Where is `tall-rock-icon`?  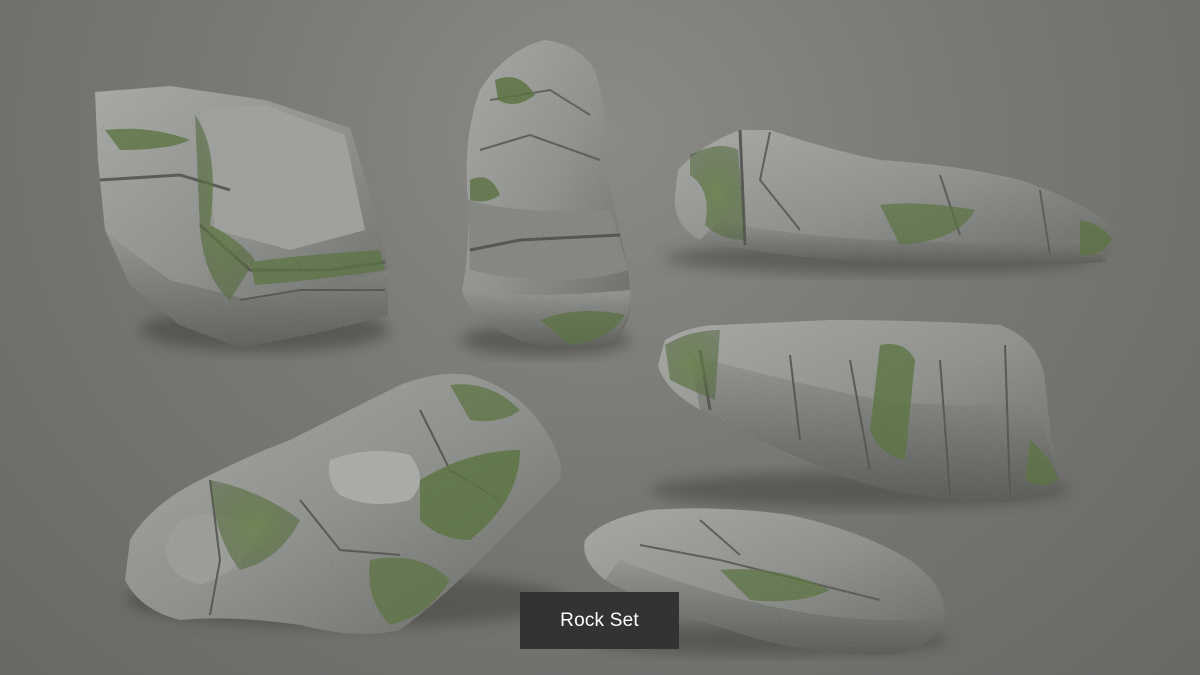 tall-rock-icon is located at coordinates (546, 198).